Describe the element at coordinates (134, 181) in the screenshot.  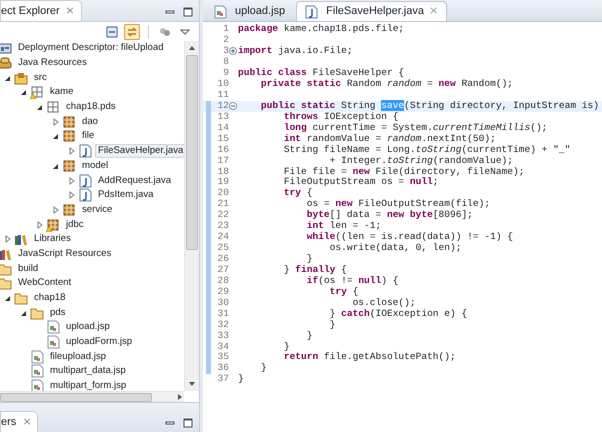
I see `tree-item: AddRequest.java` at that location.